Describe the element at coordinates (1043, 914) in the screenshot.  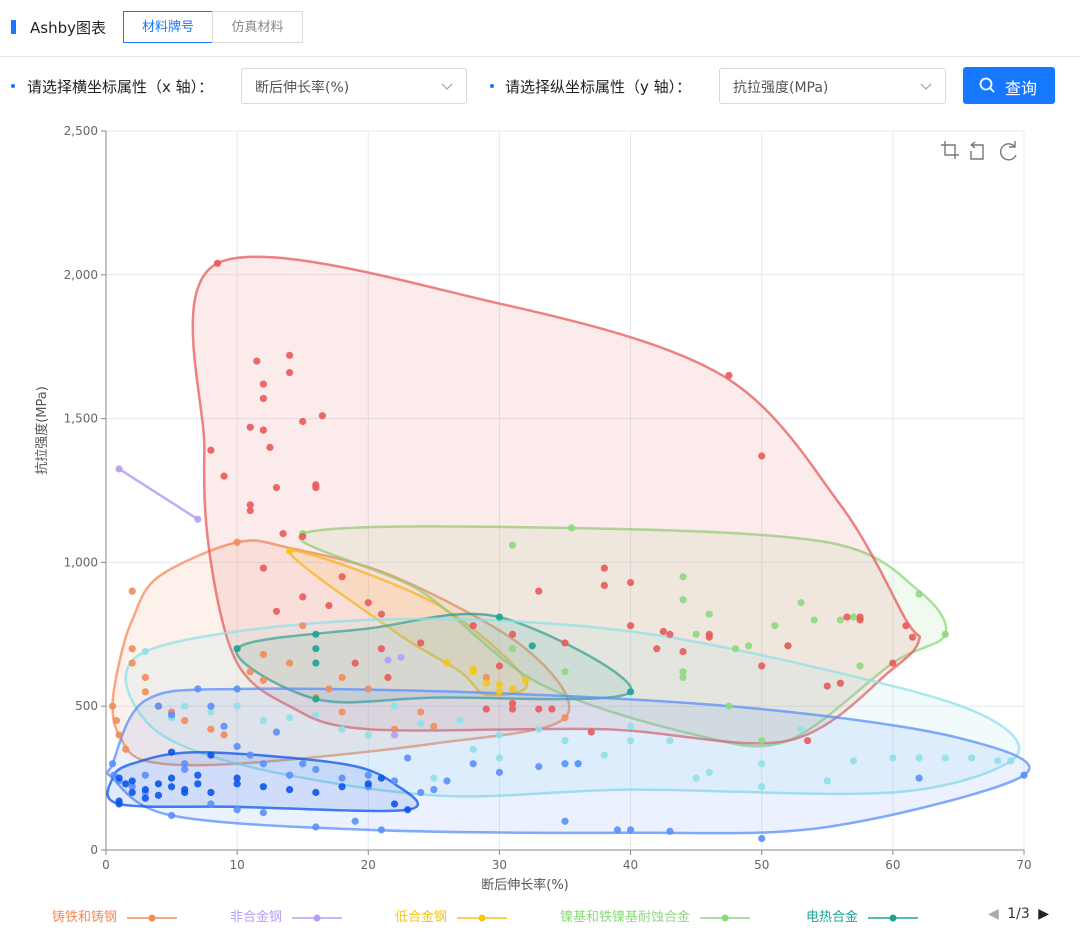
I see `next-page-icon: ▶` at that location.